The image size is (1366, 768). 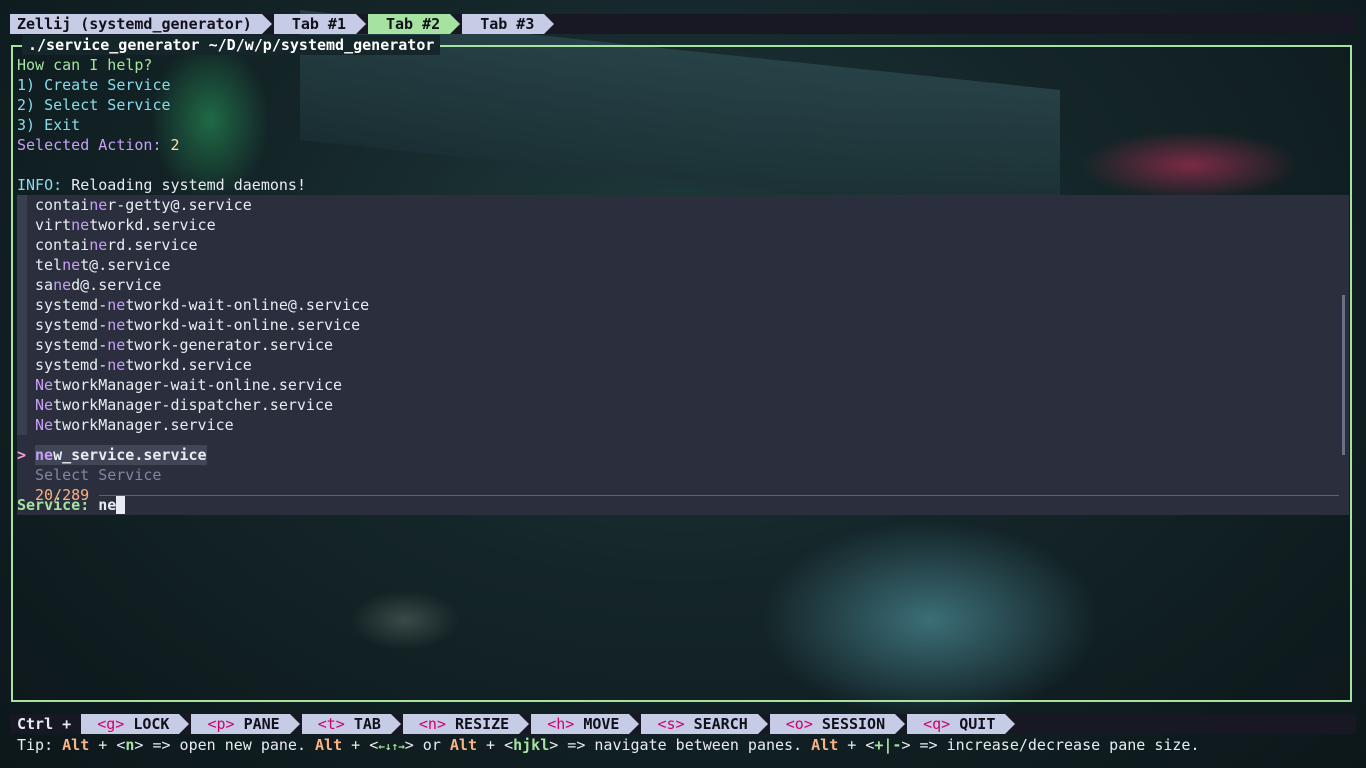 What do you see at coordinates (94, 105) in the screenshot?
I see `menu-option-select: 2) Select Service` at bounding box center [94, 105].